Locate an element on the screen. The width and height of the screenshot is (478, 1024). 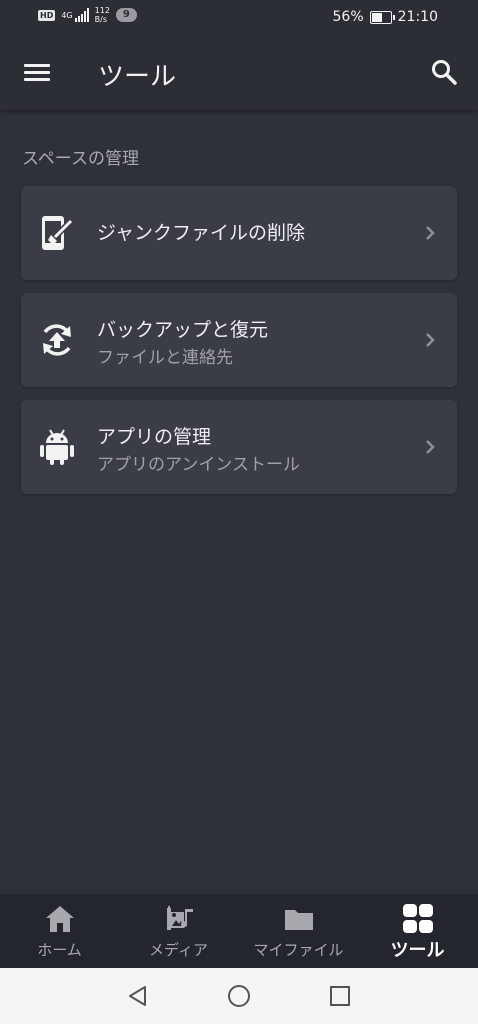
card-title: ジャンクファイルの削除 is located at coordinates (201, 233).